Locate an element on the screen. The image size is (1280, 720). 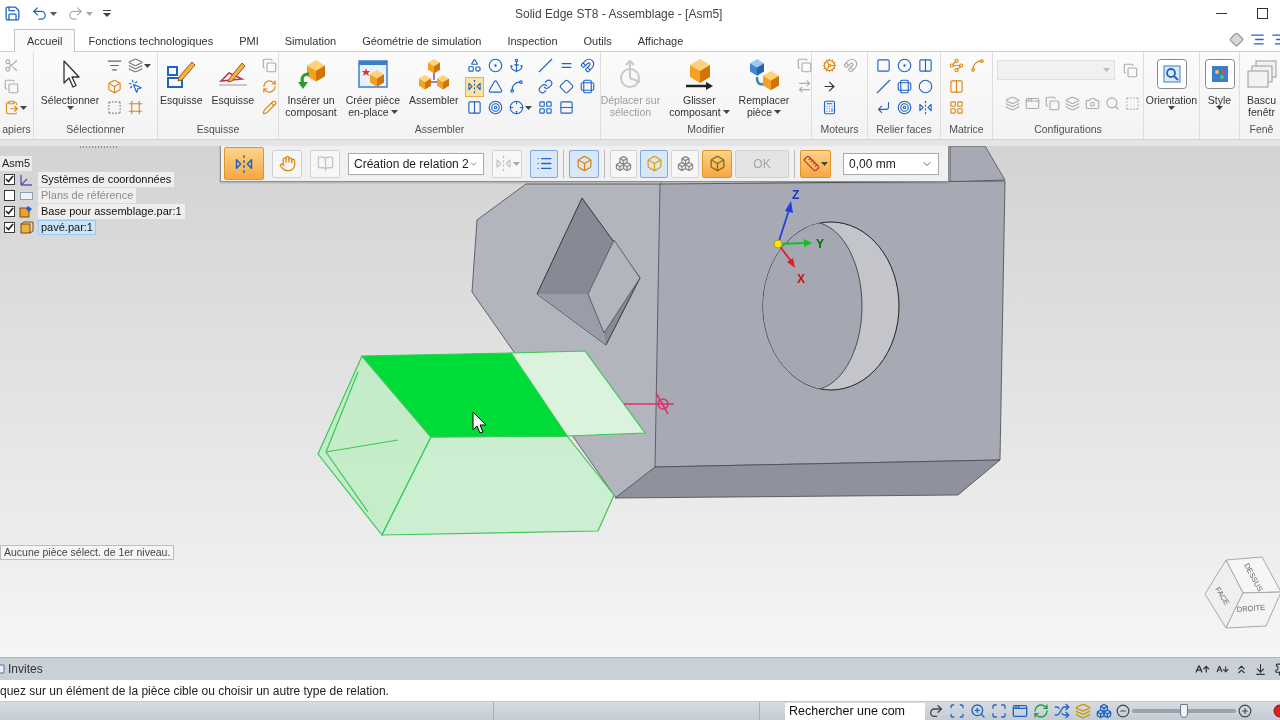
scan-icon is located at coordinates (957, 711).